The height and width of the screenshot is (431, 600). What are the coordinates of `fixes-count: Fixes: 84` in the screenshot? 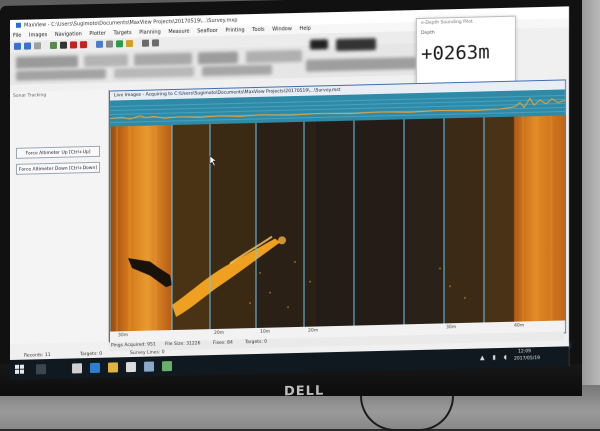 It's located at (223, 343).